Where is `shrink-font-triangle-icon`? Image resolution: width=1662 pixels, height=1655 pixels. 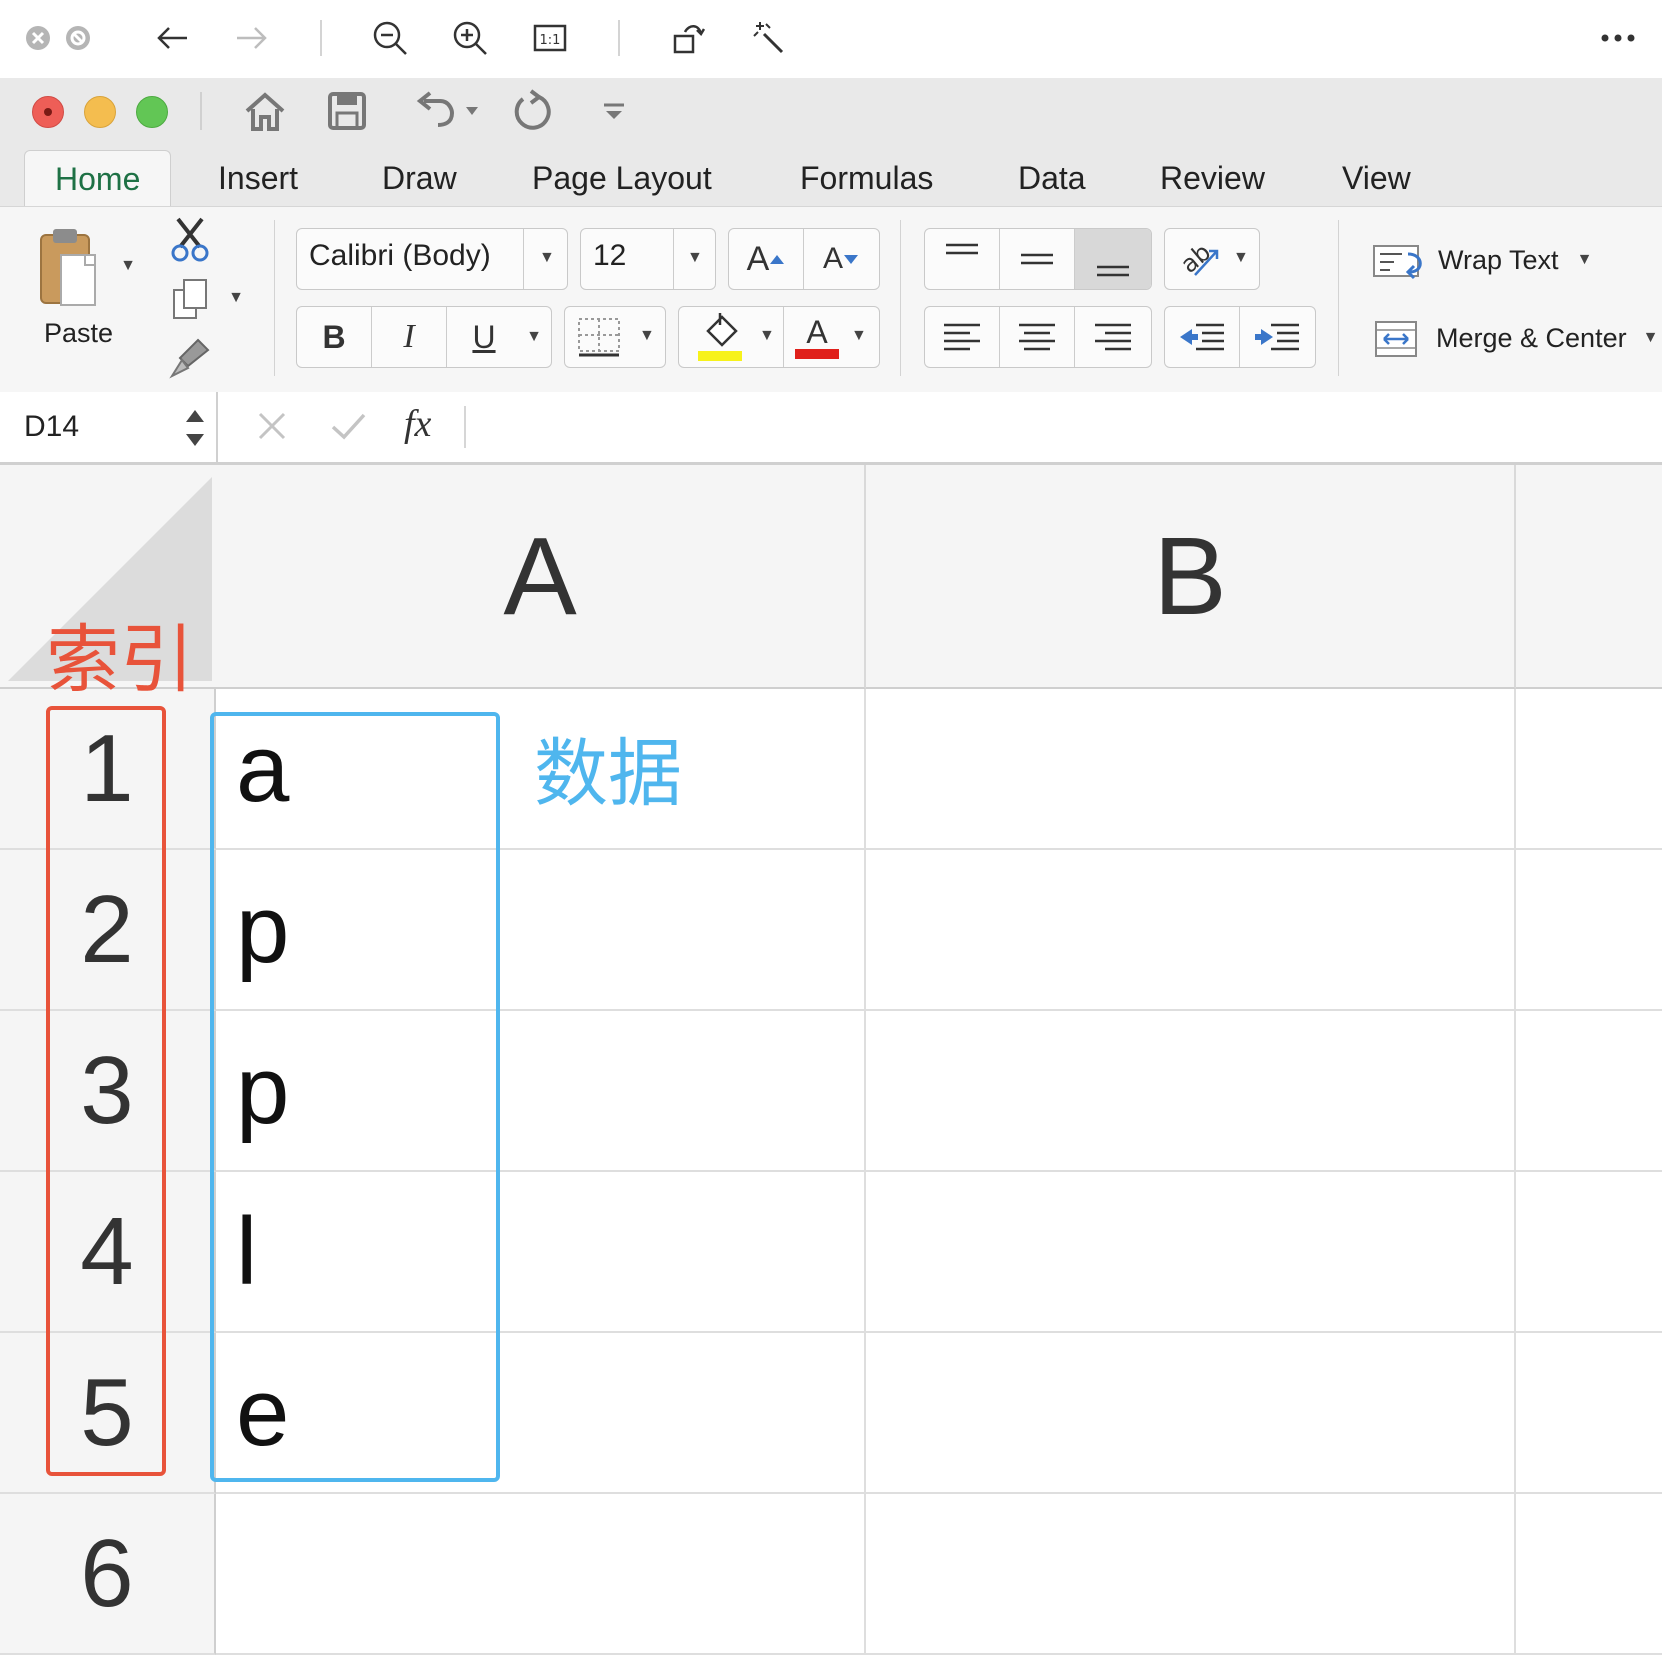 shrink-font-triangle-icon is located at coordinates (851, 259).